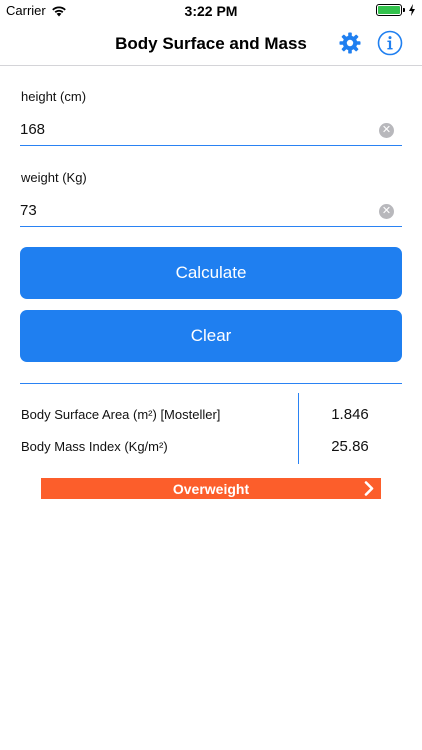  Describe the element at coordinates (211, 211) in the screenshot. I see `weight-input` at that location.